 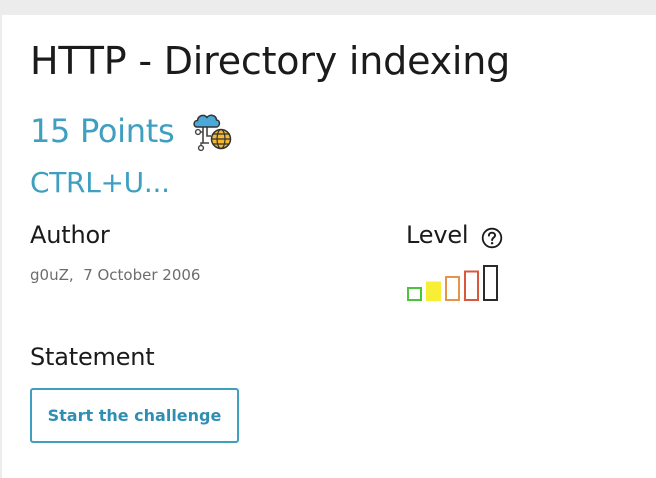 I want to click on points-value: 15 Points, so click(x=102, y=131).